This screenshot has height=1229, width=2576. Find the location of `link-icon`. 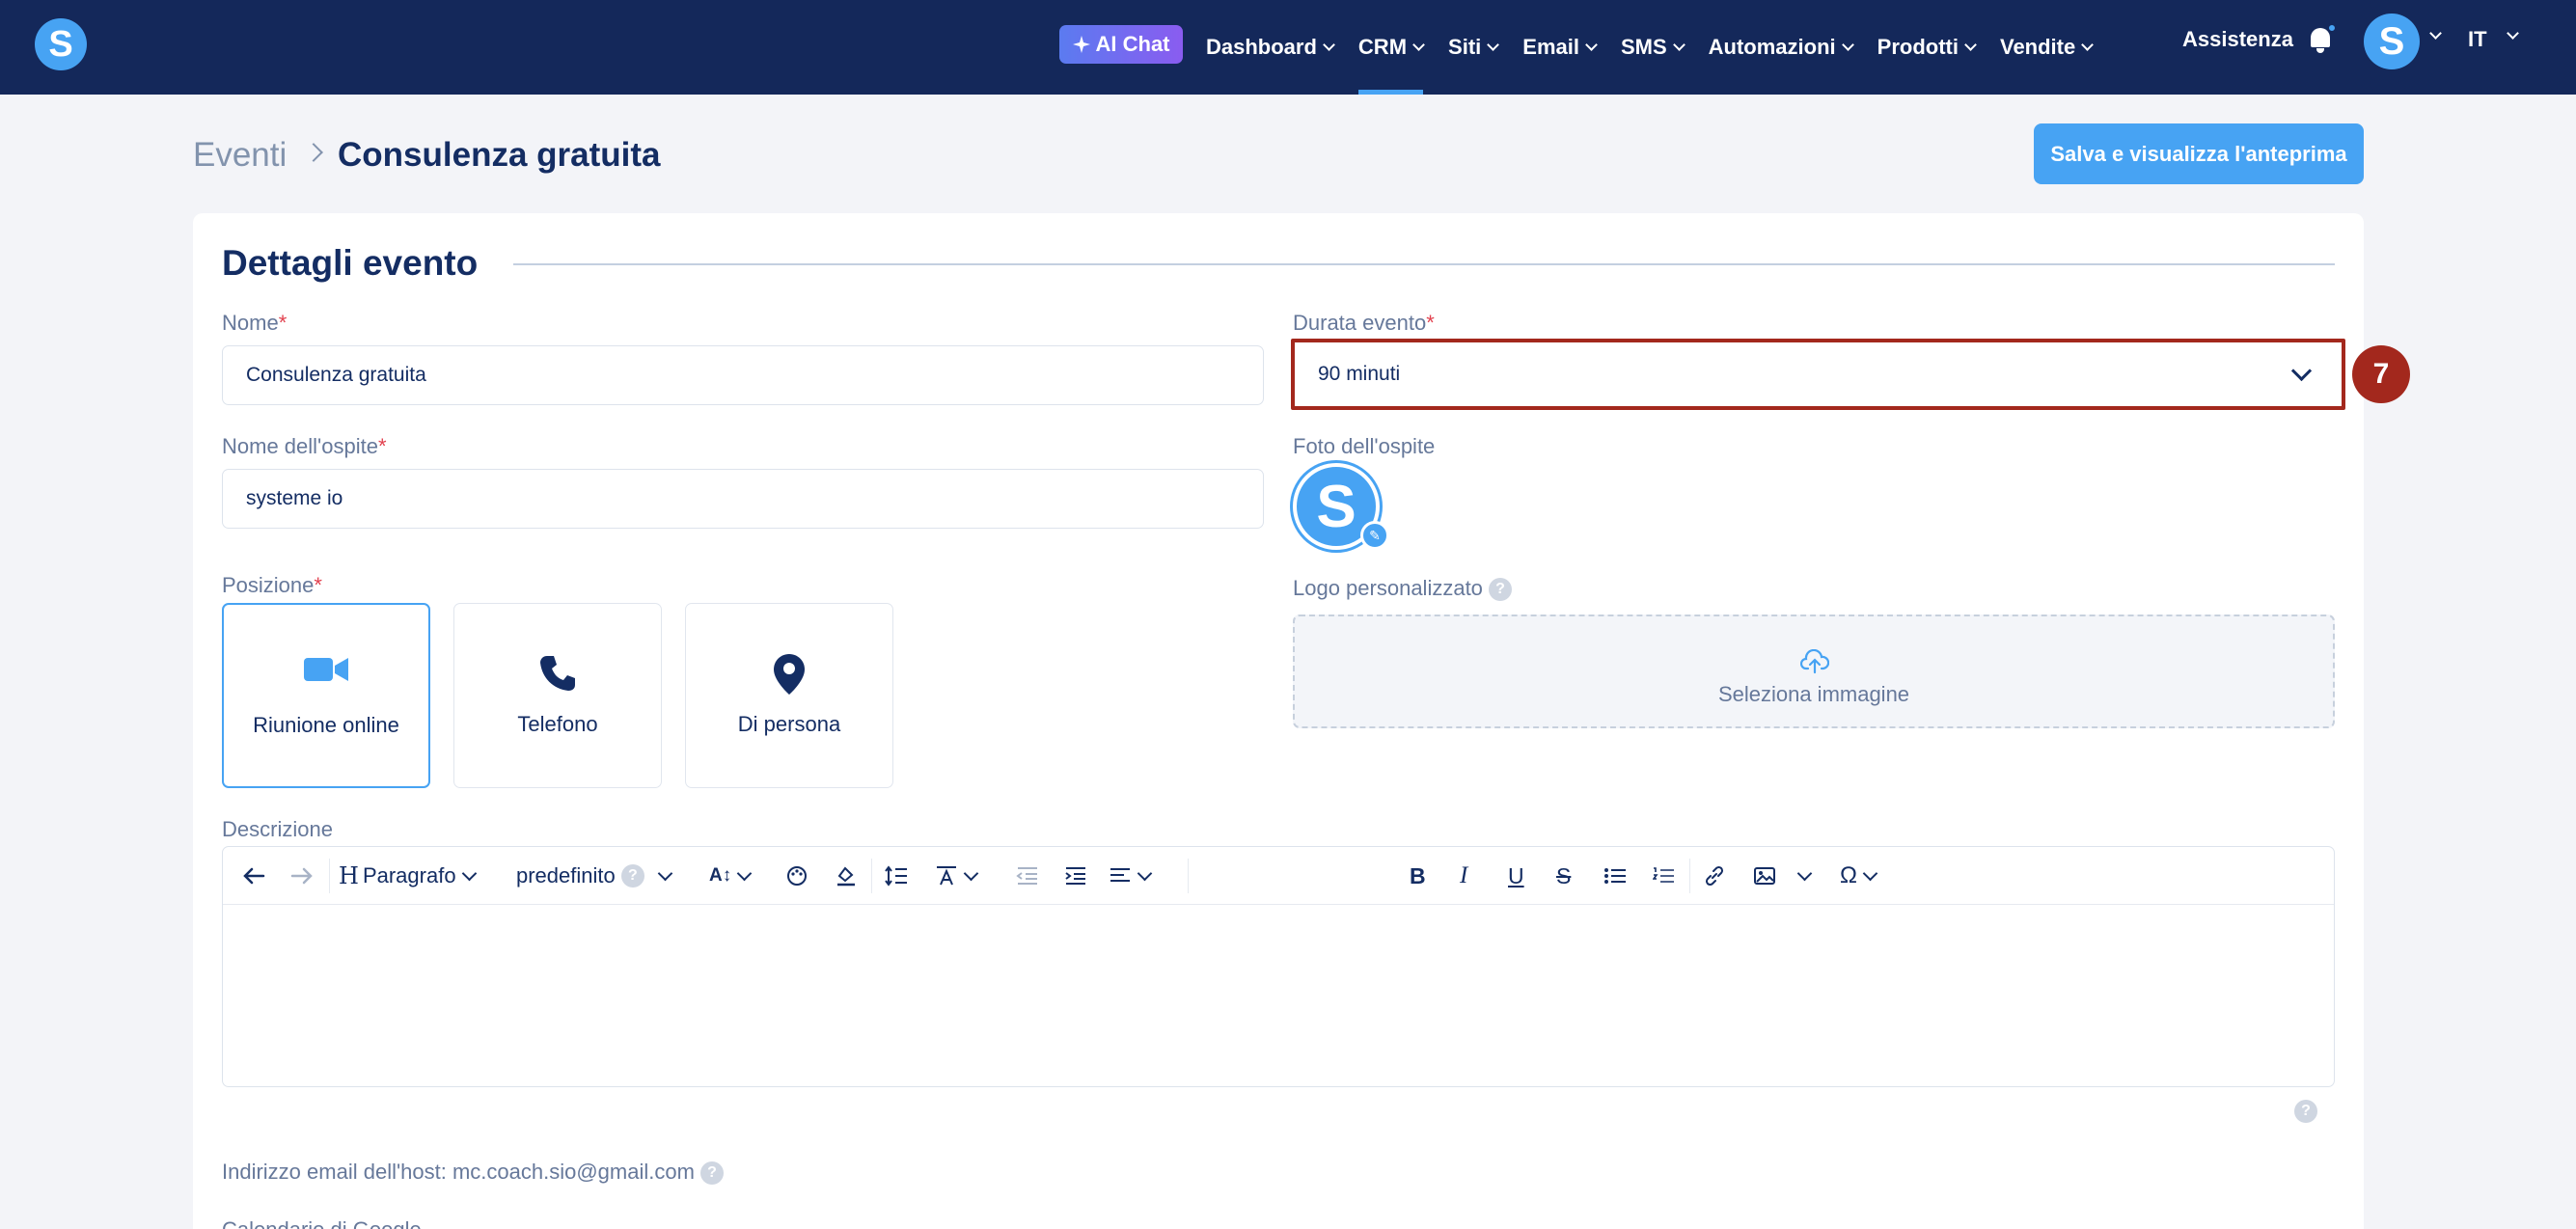

link-icon is located at coordinates (1715, 876).